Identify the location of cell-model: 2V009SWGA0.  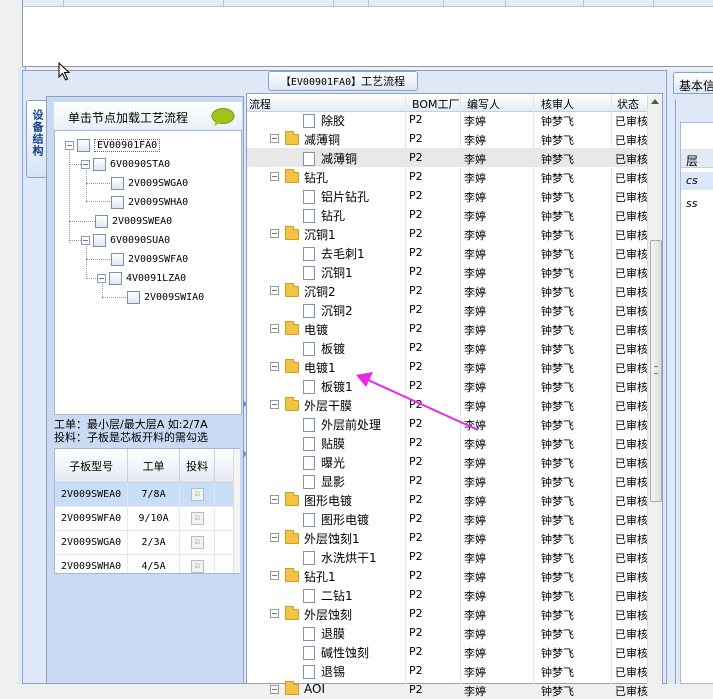
(92, 542).